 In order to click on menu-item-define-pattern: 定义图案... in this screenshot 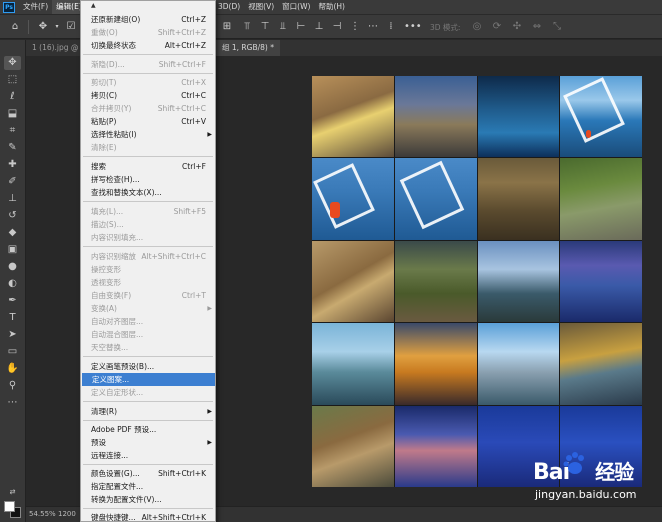, I will do `click(148, 379)`.